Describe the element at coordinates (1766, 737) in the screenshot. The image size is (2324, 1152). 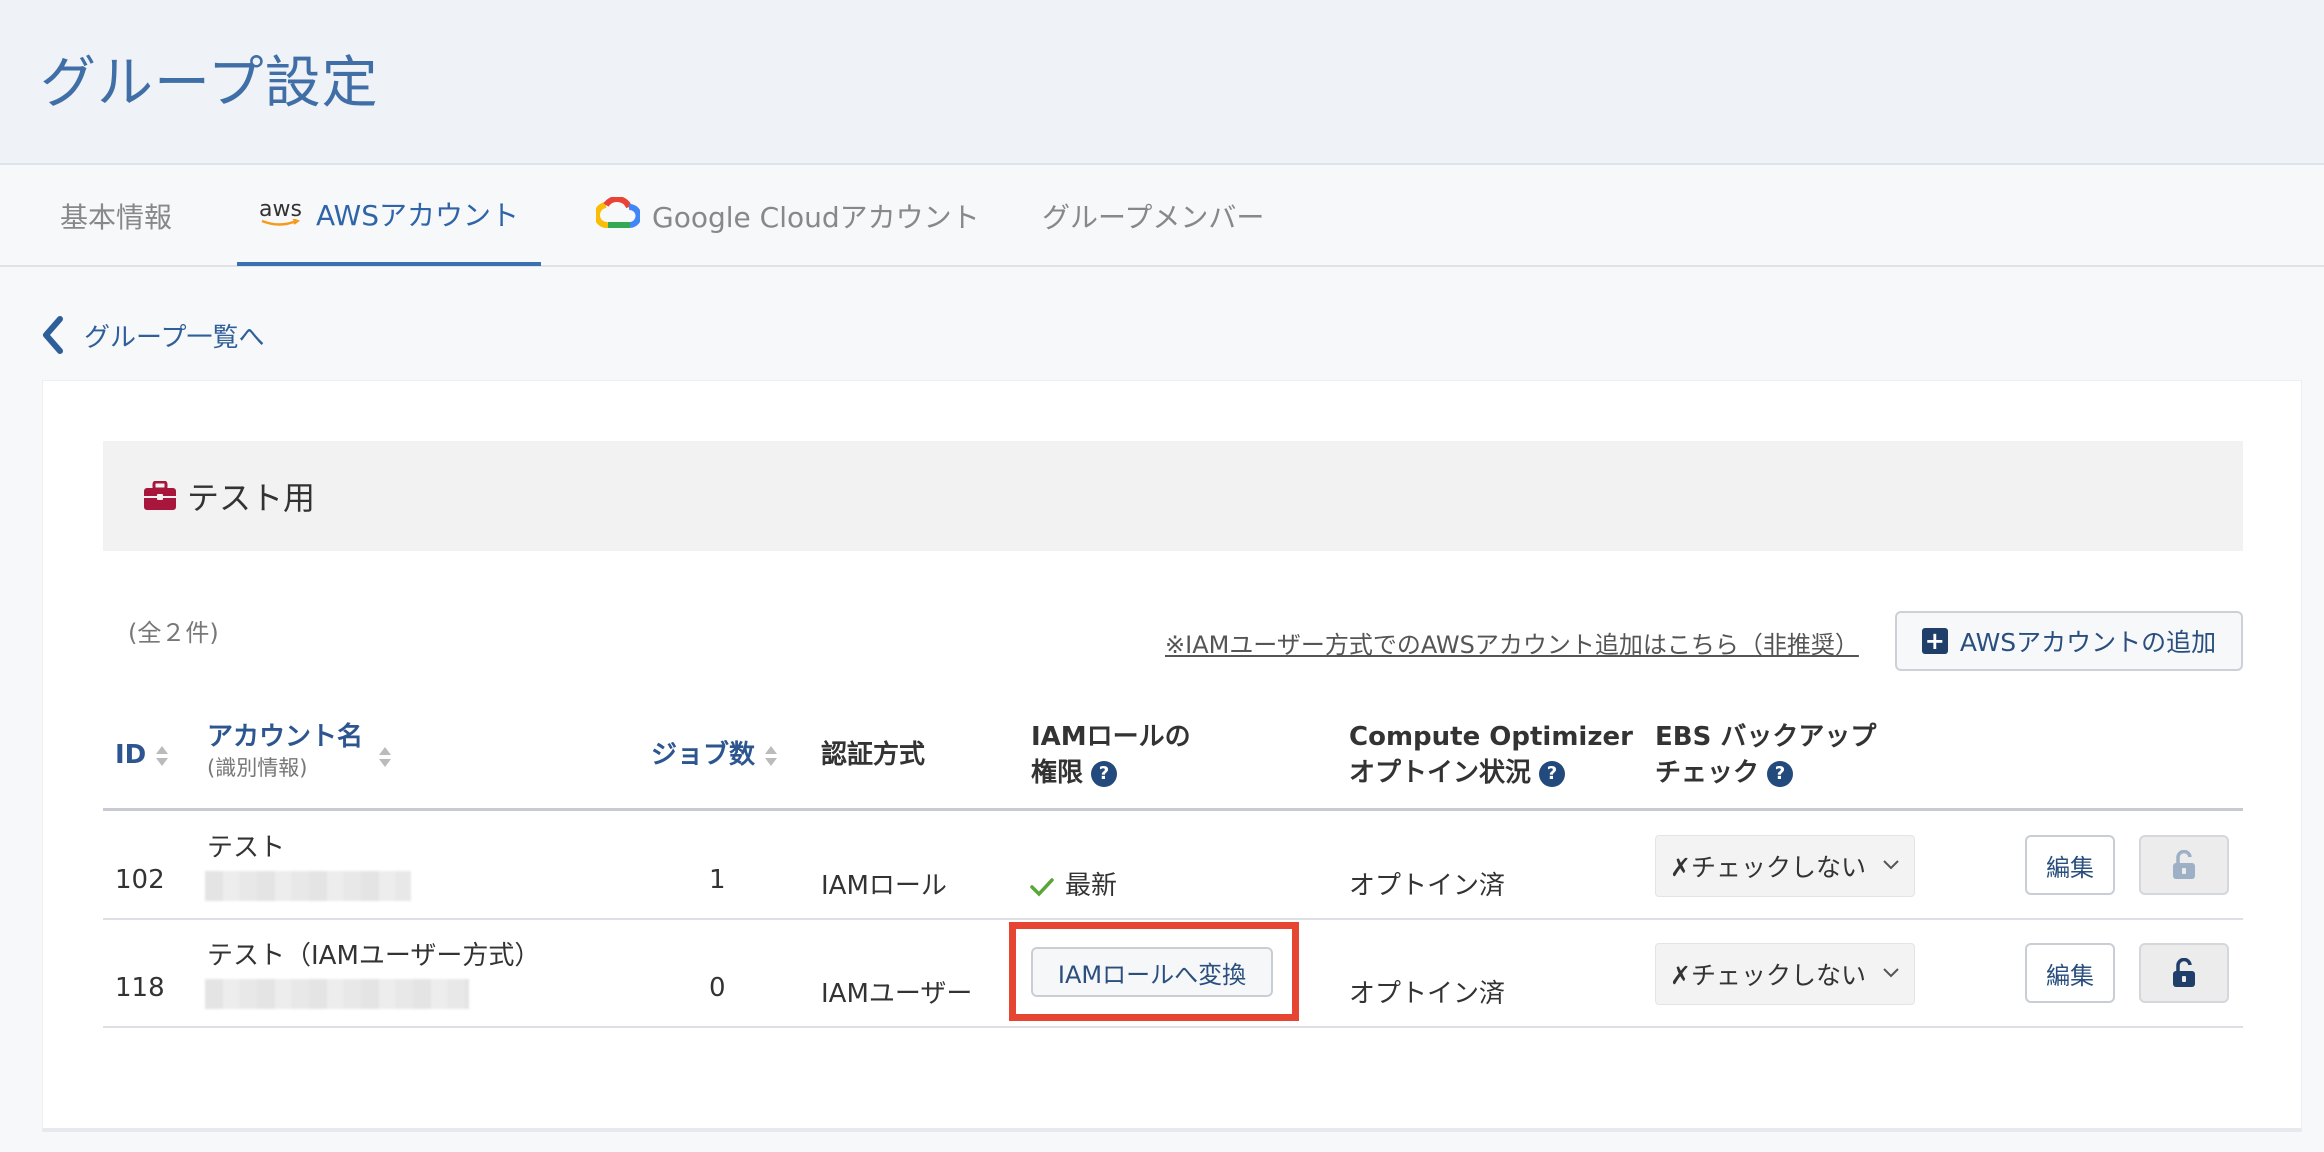
I see `header-label-line1: EBS バックアップ` at that location.